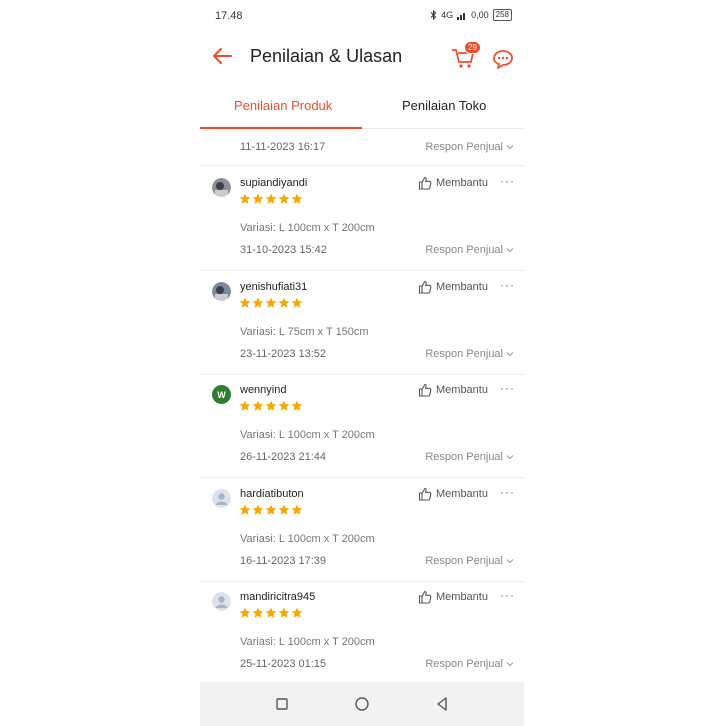  I want to click on header: Penilaian & Ulasan 29, so click(362, 57).